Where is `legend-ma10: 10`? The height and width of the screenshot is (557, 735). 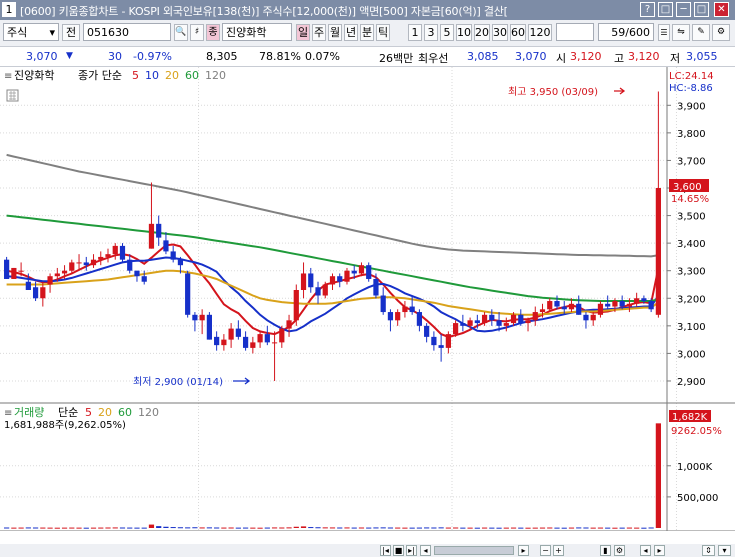 legend-ma10: 10 is located at coordinates (152, 75).